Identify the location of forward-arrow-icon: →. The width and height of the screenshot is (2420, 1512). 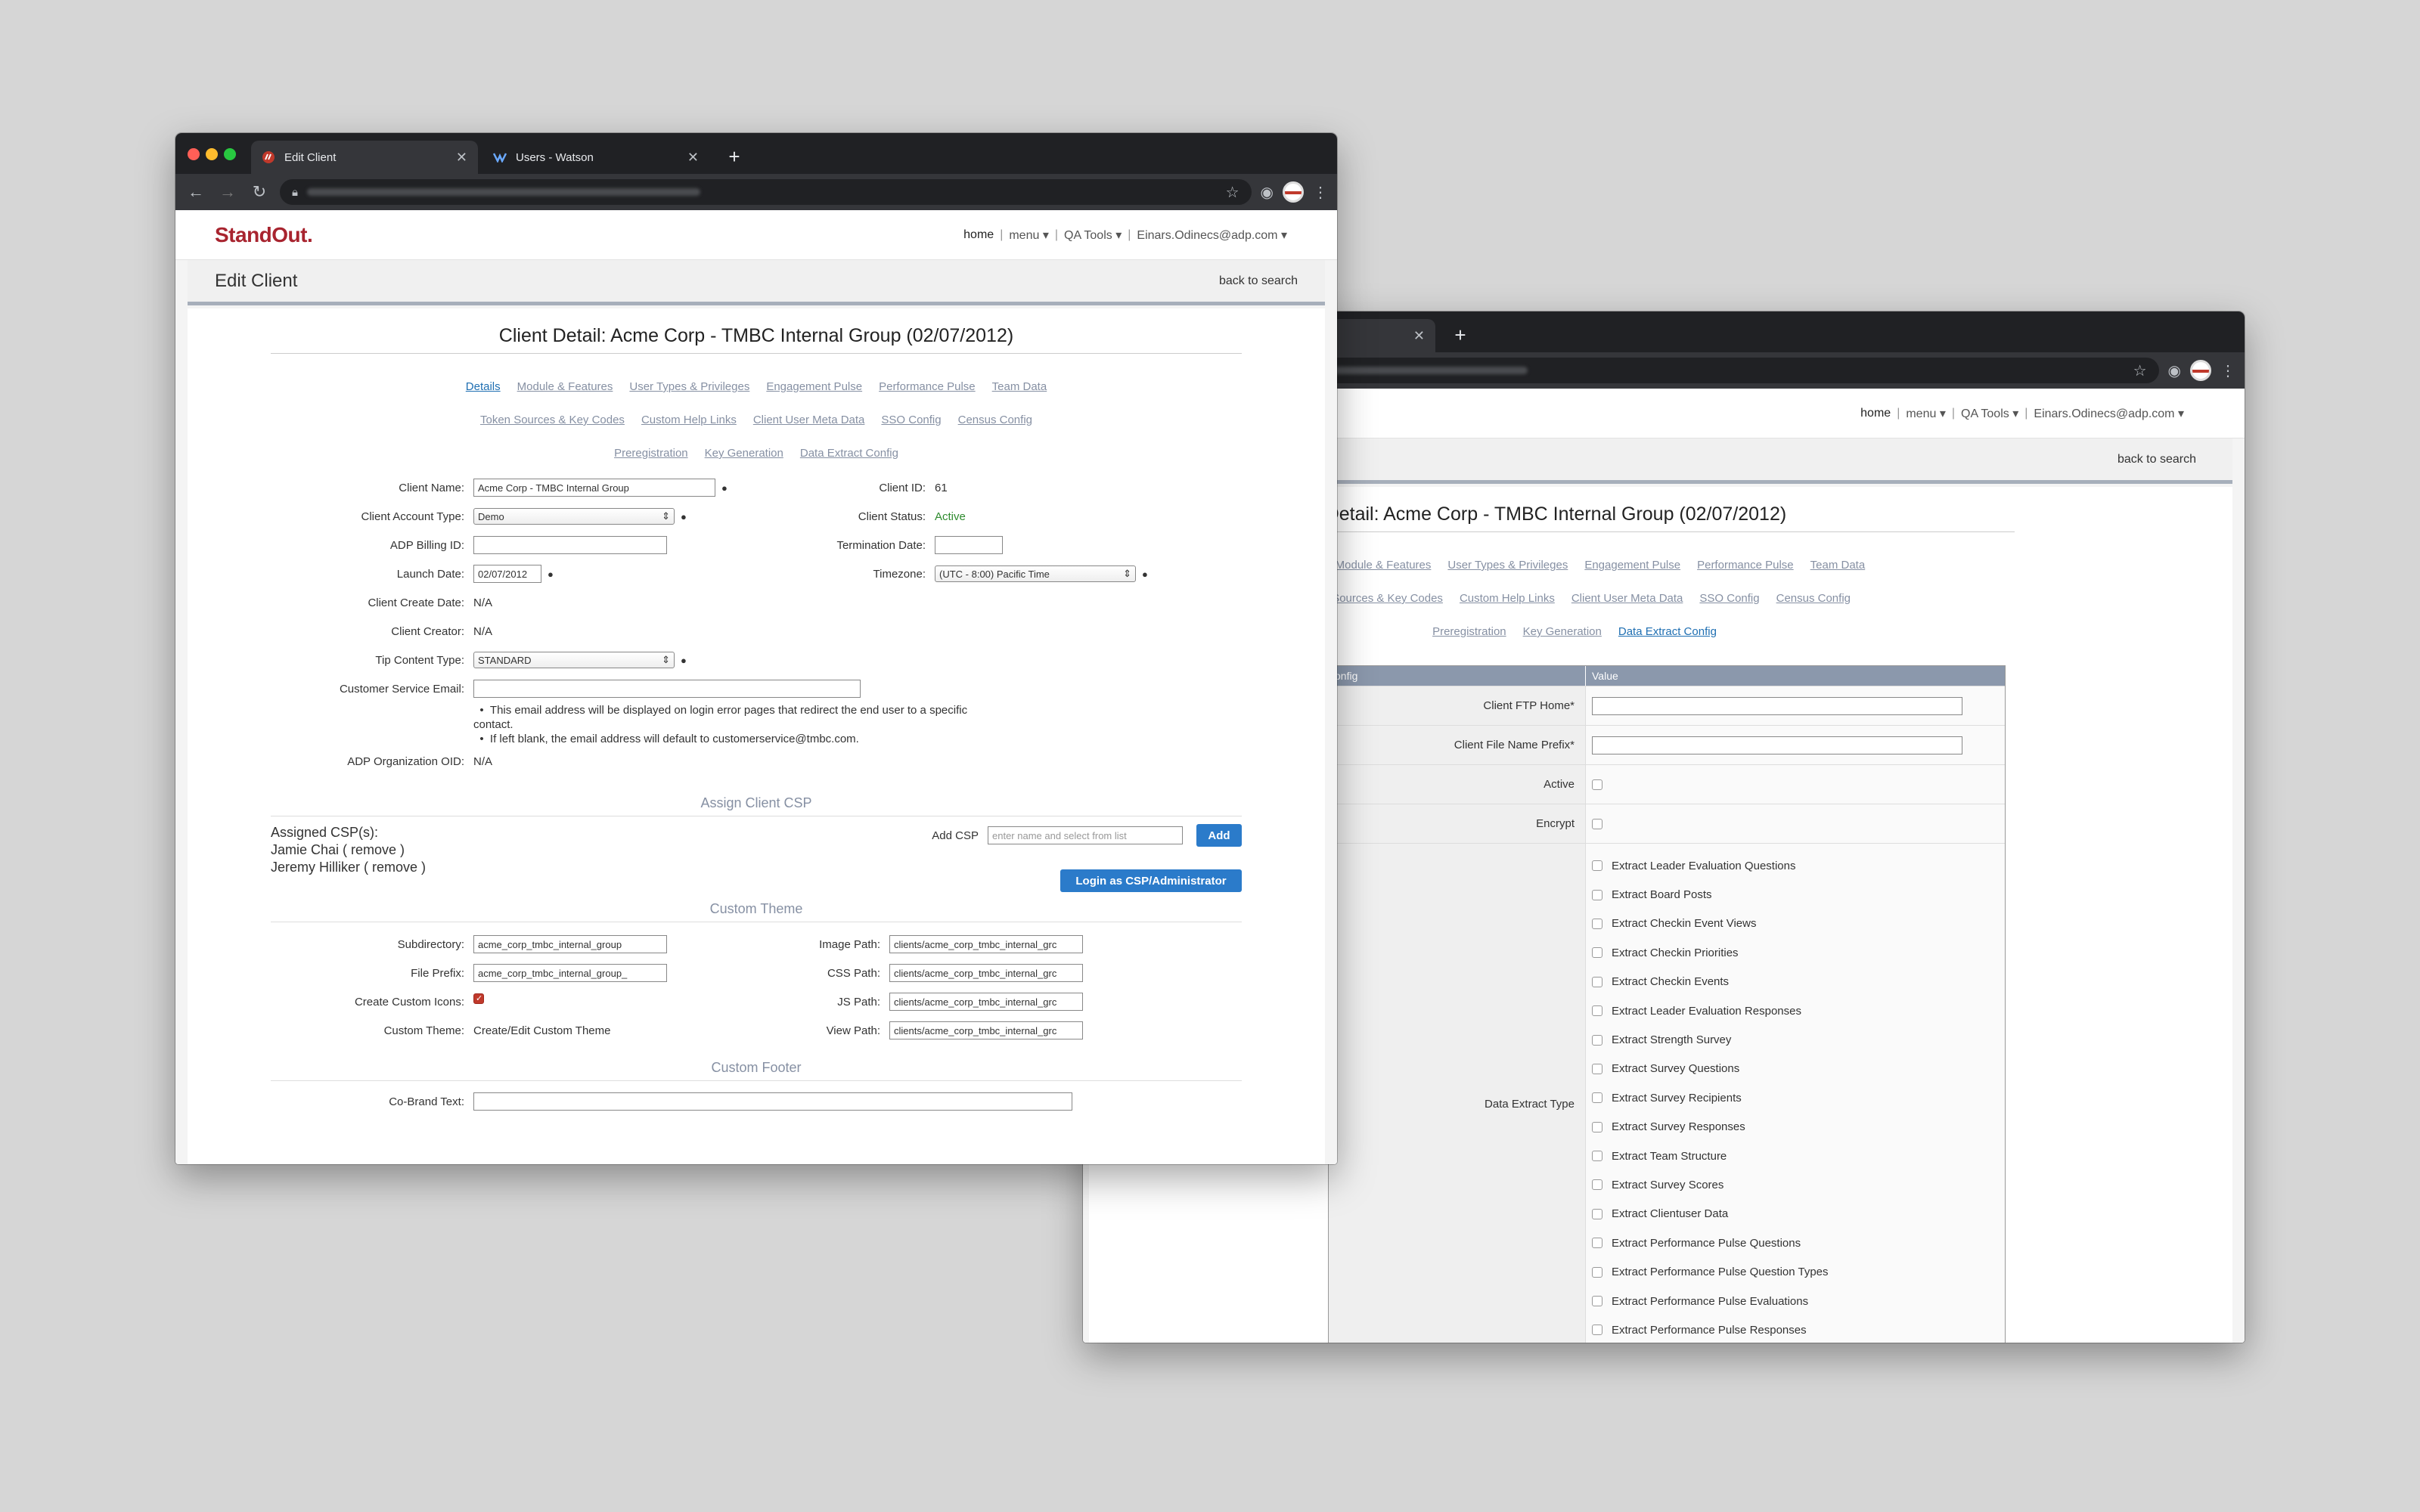
(227, 192).